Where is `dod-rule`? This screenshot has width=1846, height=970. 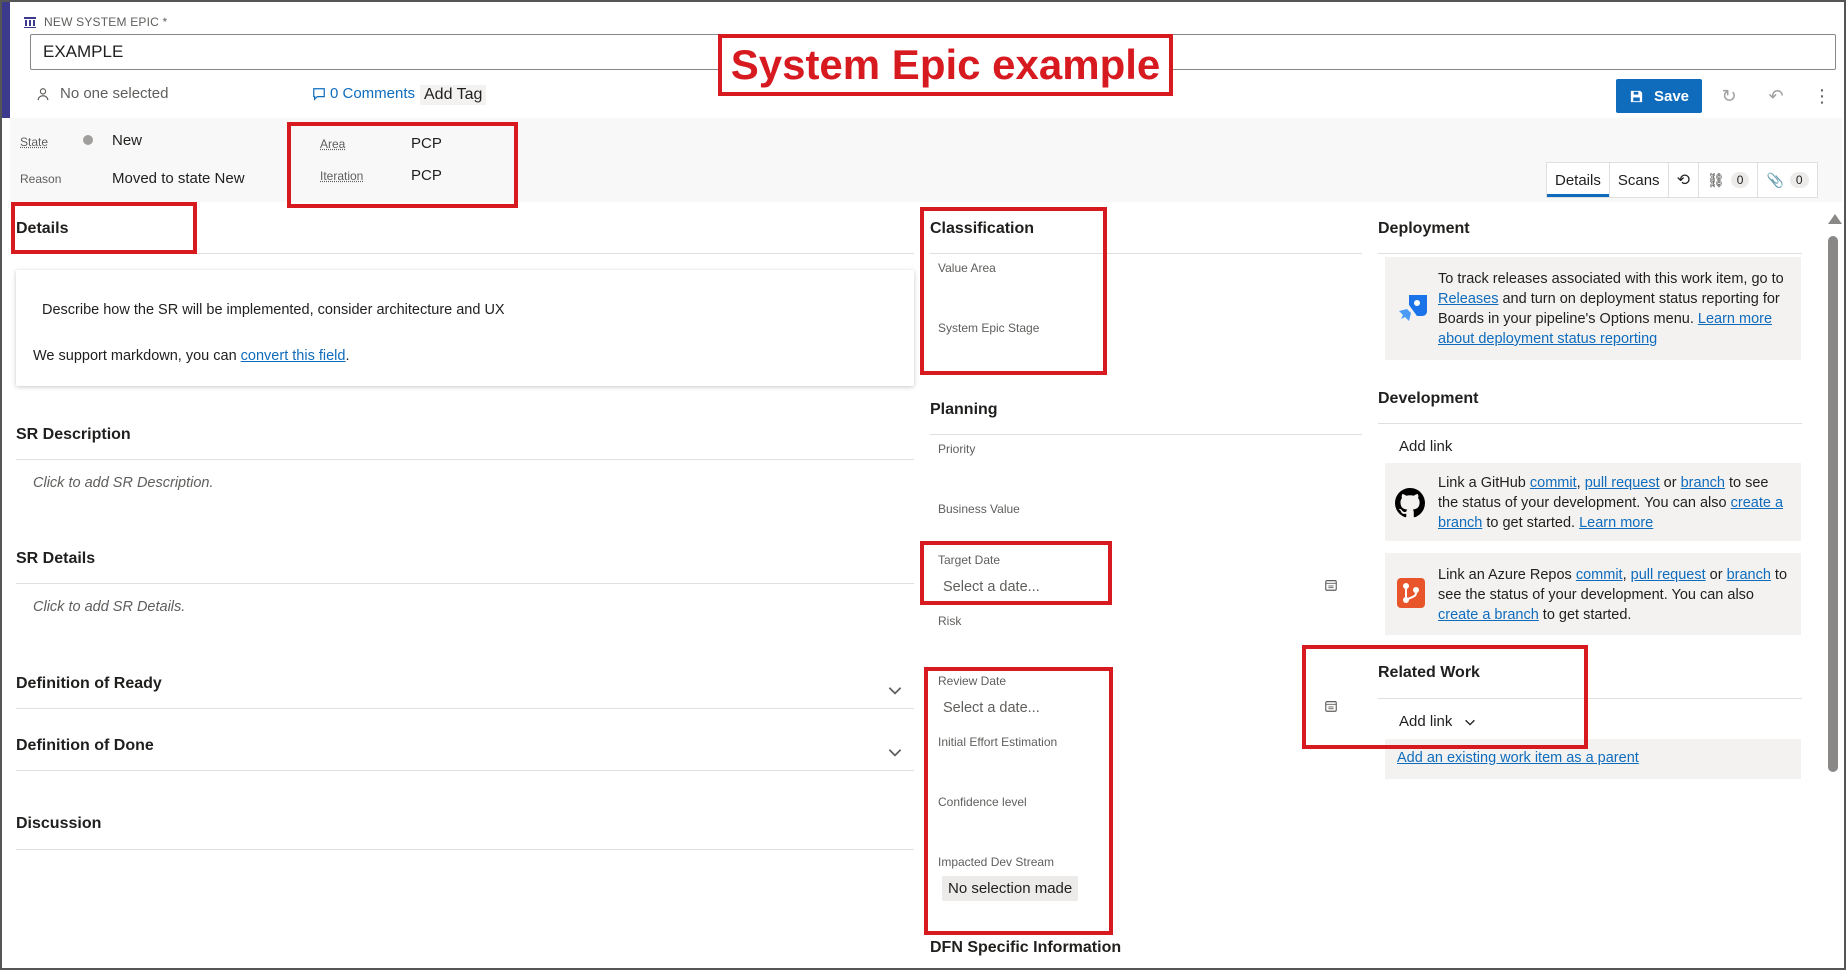 dod-rule is located at coordinates (465, 770).